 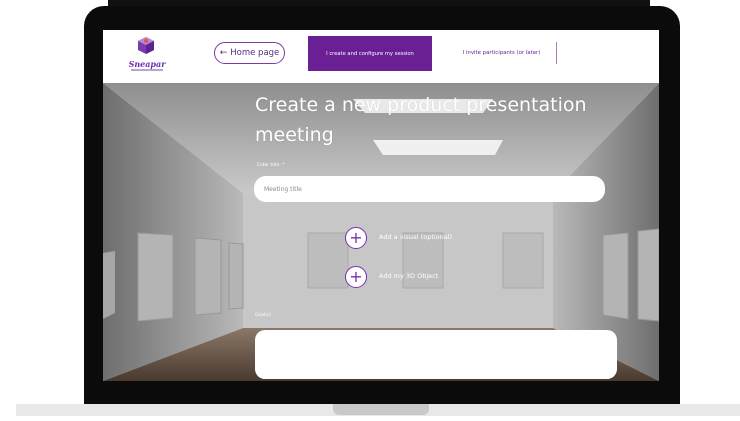 I want to click on logo-cube-icon, so click(x=146, y=45).